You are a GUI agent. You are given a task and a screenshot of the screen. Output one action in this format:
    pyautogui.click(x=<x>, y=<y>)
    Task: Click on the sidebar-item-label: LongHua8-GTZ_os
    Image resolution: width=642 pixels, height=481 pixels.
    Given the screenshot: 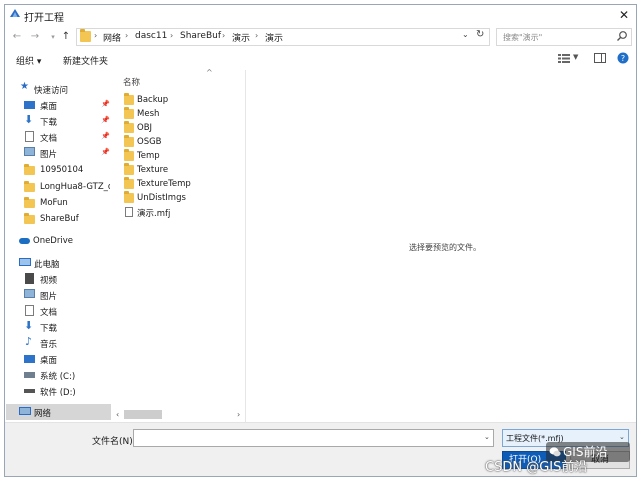 What is the action you would take?
    pyautogui.click(x=75, y=187)
    